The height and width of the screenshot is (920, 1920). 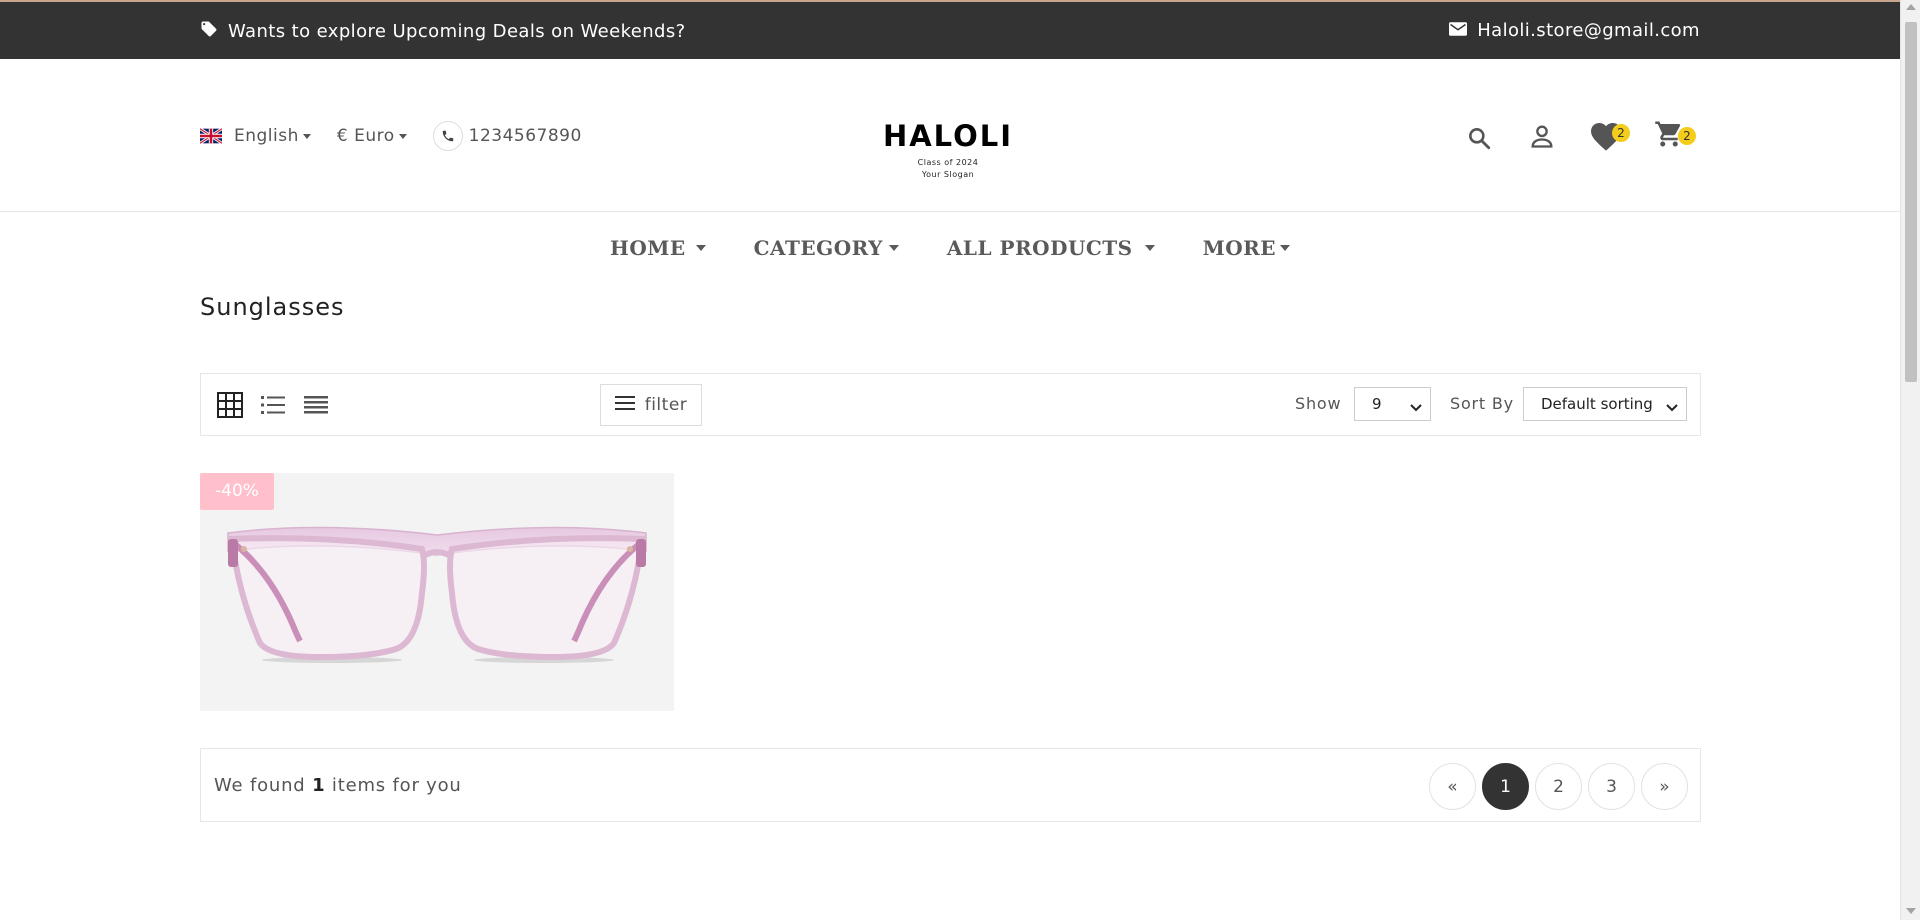 I want to click on phone-icon, so click(x=447, y=136).